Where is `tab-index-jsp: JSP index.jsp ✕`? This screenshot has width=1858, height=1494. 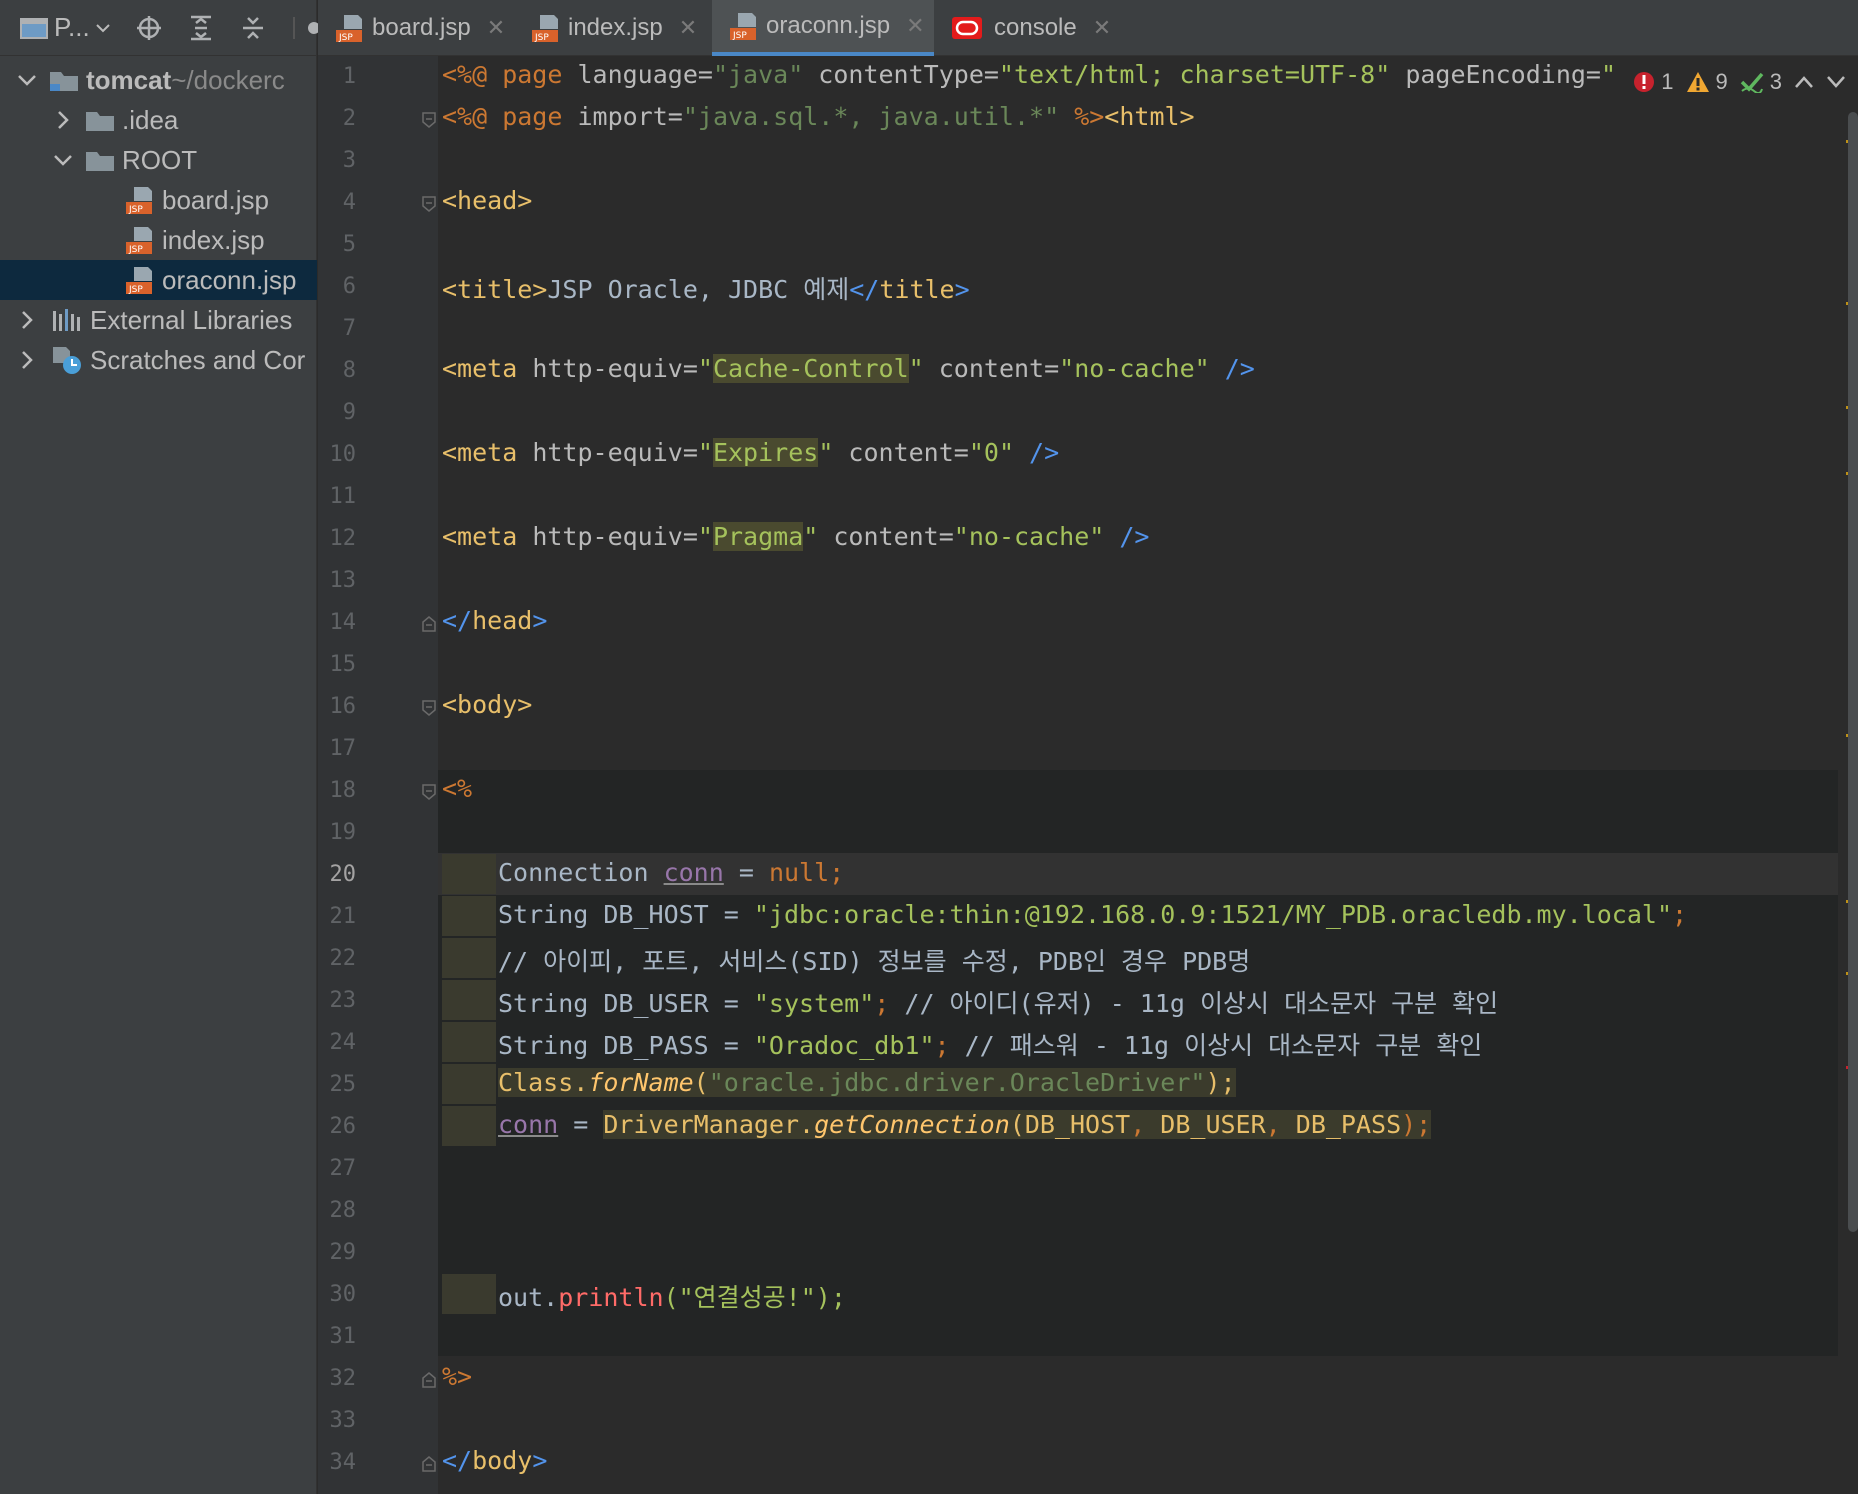
tab-index-jsp: JSP index.jsp ✕ is located at coordinates (613, 28).